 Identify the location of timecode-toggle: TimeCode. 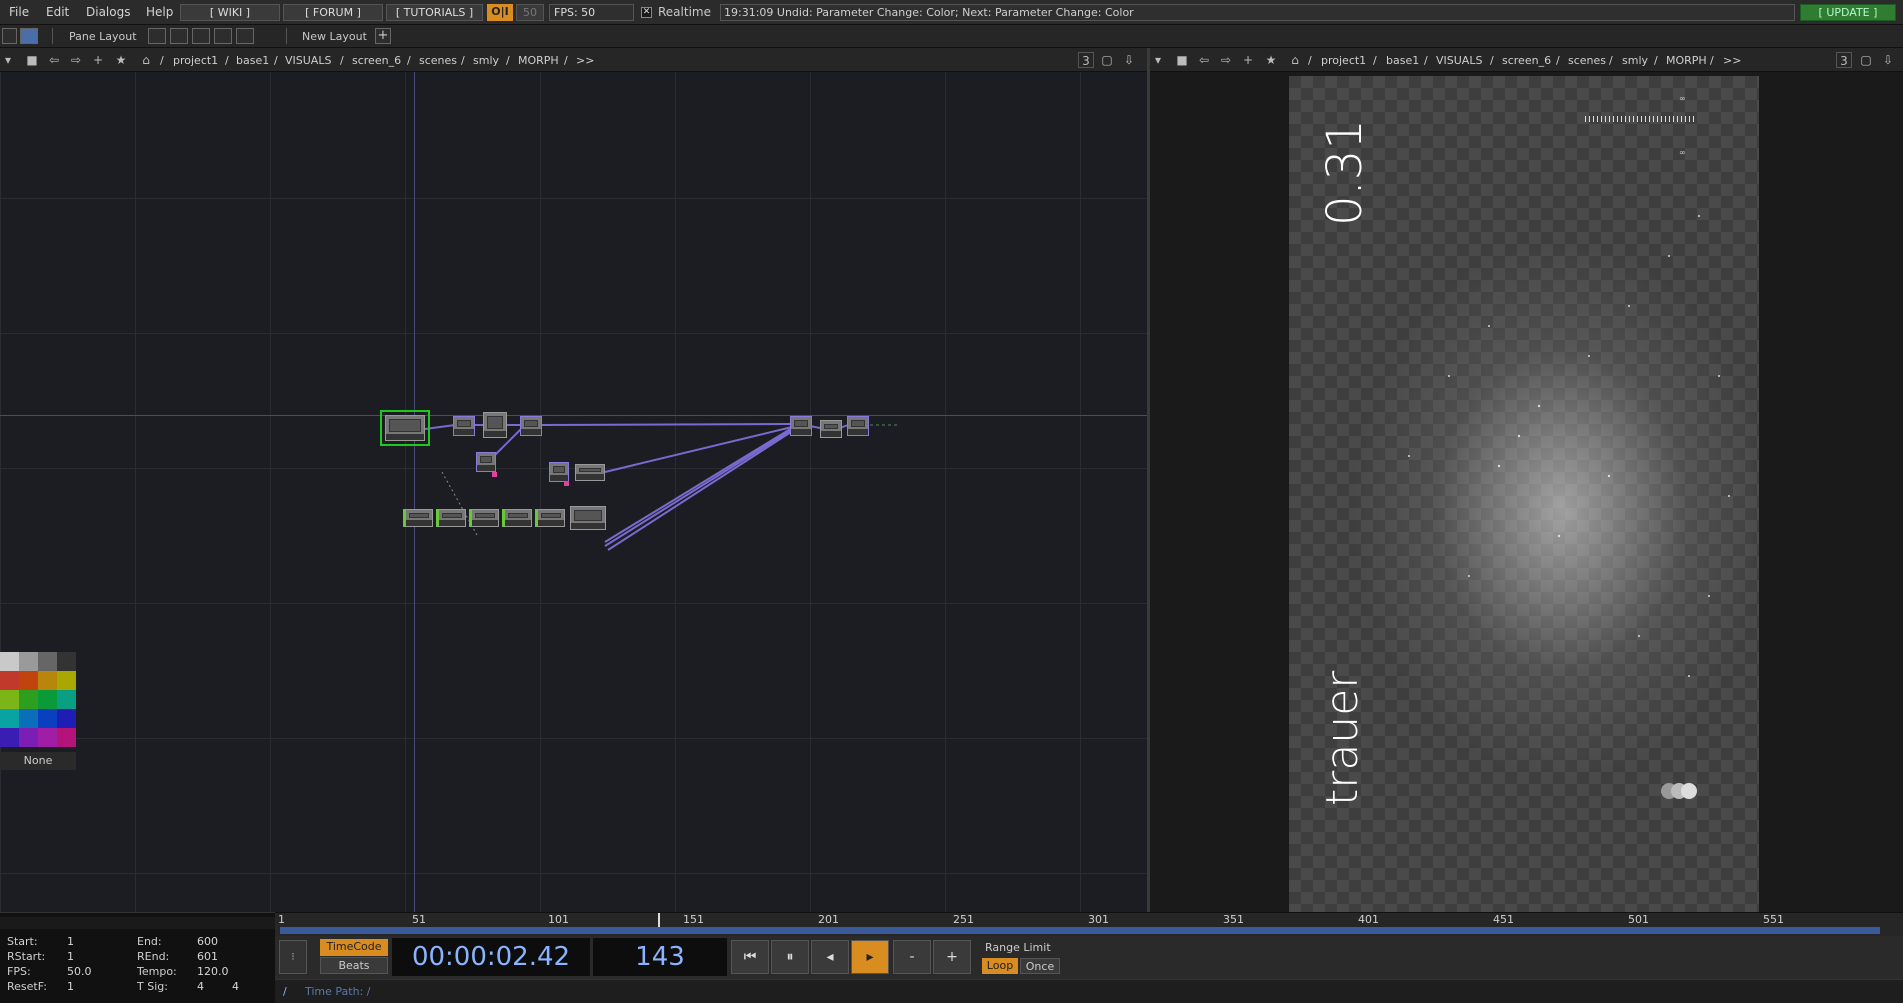
(354, 947).